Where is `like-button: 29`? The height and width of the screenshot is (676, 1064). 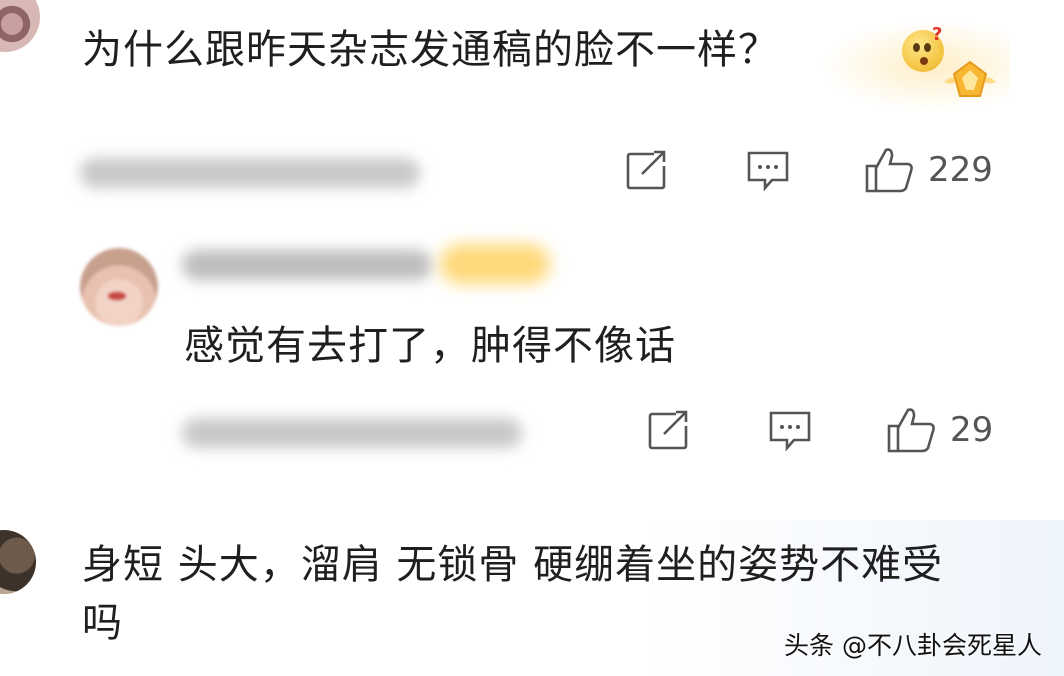
like-button: 29 is located at coordinates (939, 430).